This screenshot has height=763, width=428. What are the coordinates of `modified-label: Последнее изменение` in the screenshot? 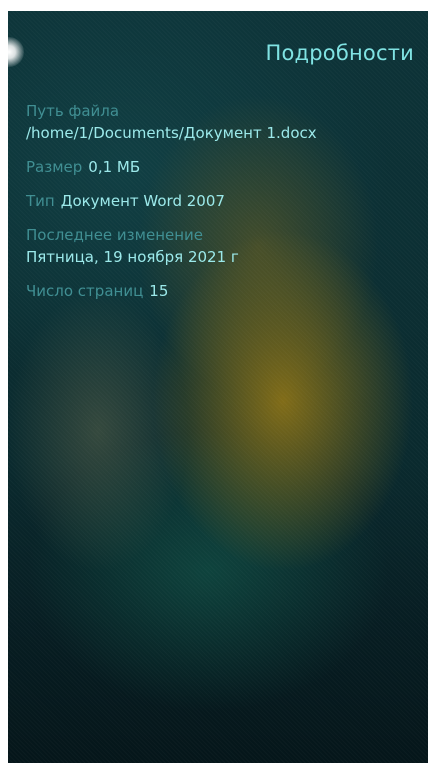 It's located at (115, 235).